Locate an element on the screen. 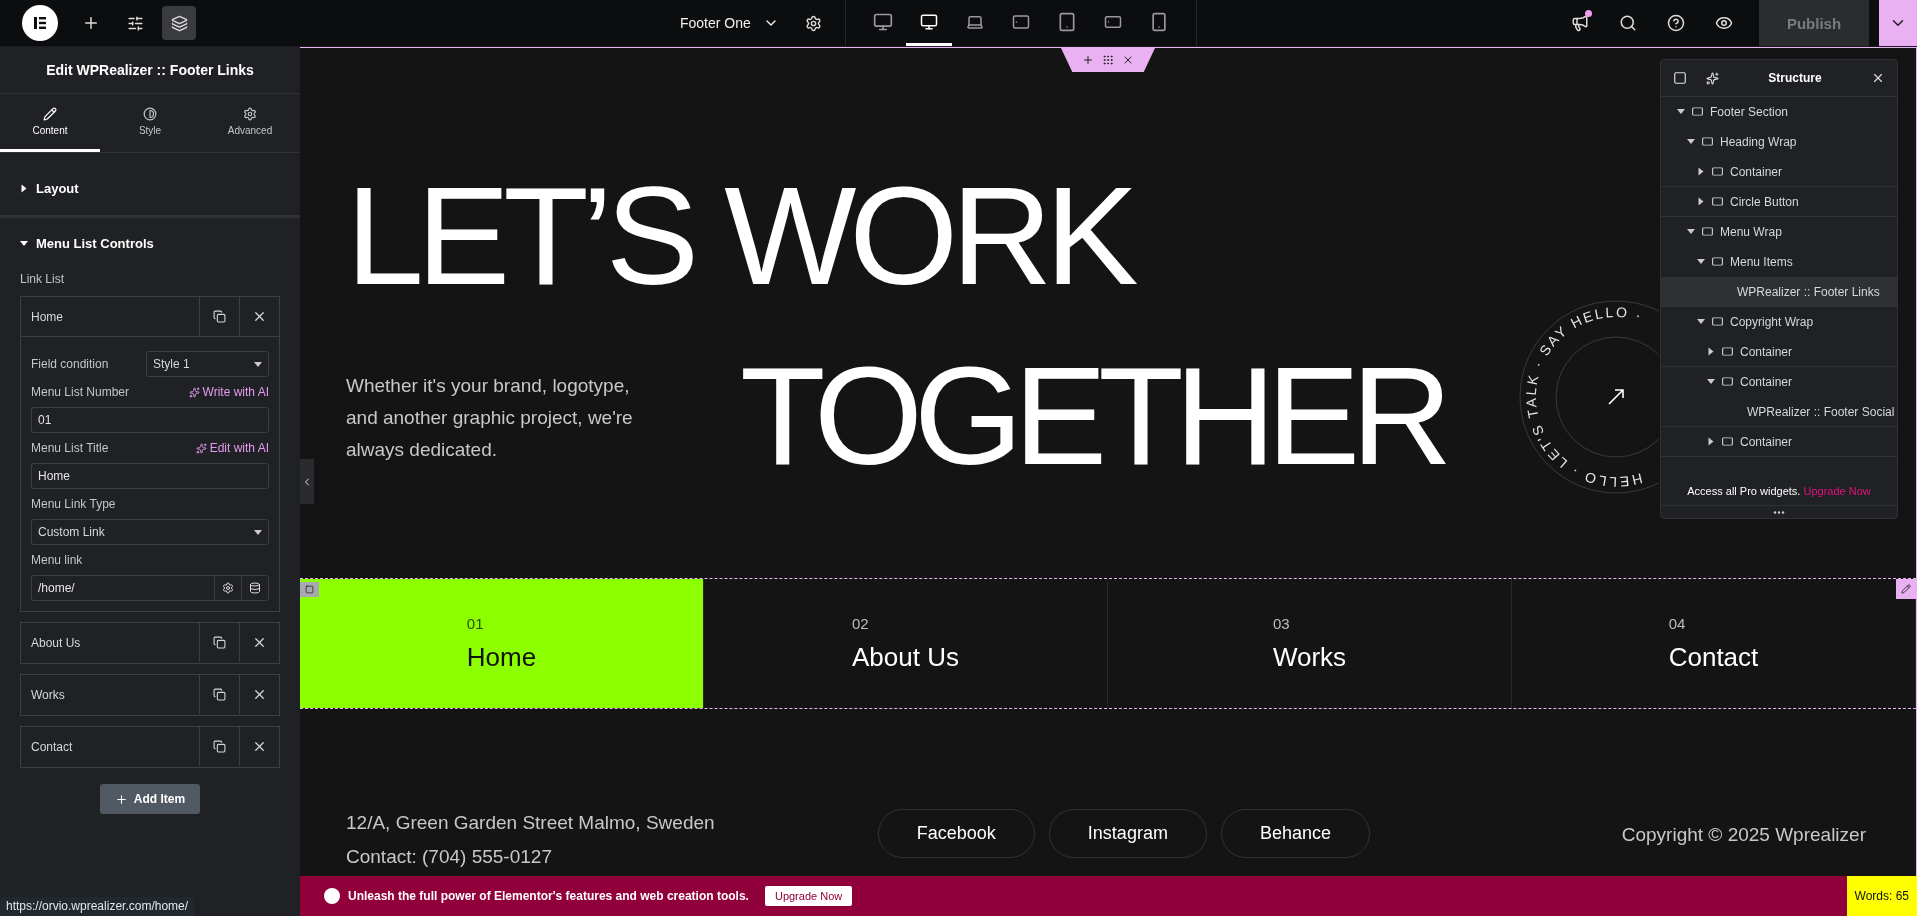  tree-item: WPRealizer :: Footer Links is located at coordinates (1779, 292).